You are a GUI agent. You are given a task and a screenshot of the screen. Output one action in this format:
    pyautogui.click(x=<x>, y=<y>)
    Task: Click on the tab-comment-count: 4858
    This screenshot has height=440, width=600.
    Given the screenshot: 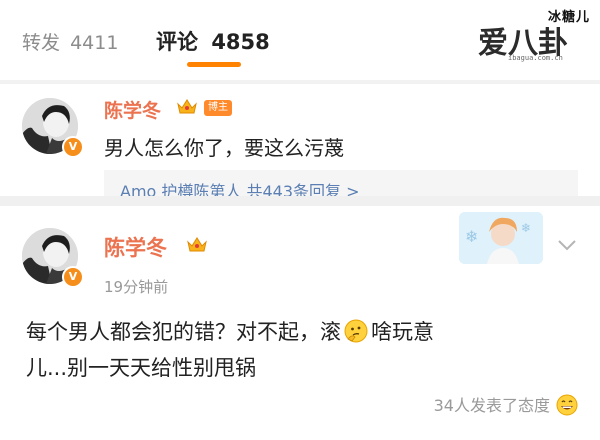 What is the action you would take?
    pyautogui.click(x=240, y=42)
    